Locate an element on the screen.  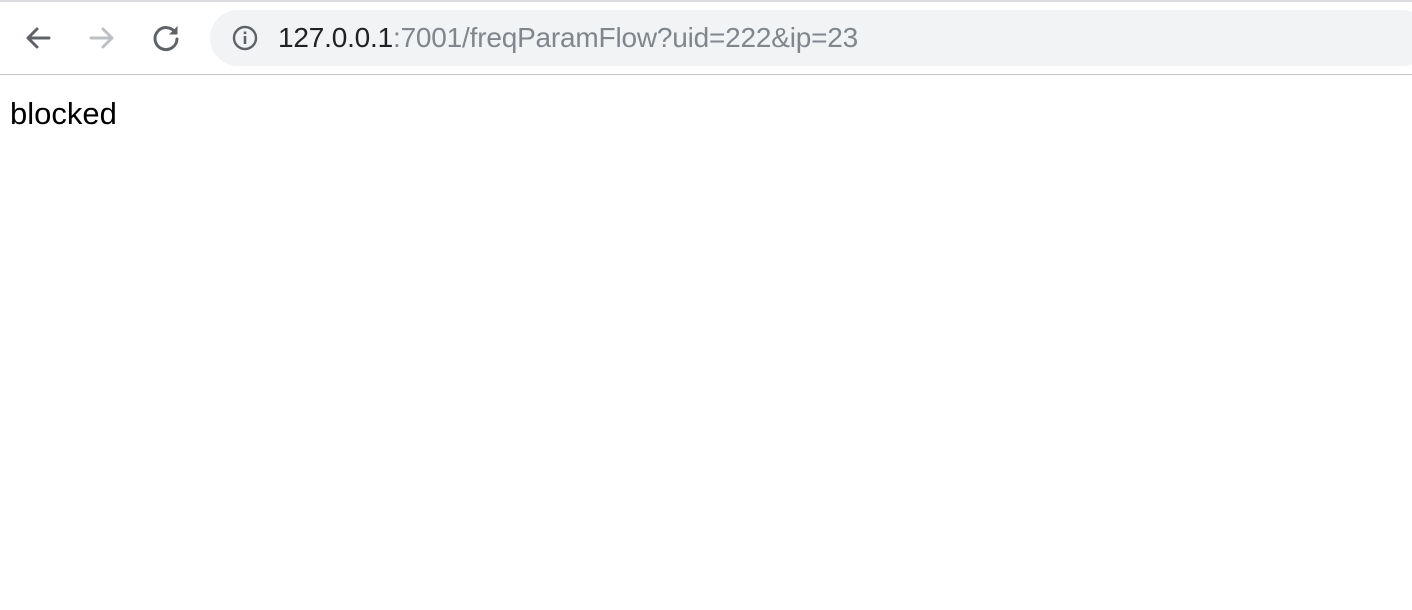
page-body-text: blocked is located at coordinates (63, 113).